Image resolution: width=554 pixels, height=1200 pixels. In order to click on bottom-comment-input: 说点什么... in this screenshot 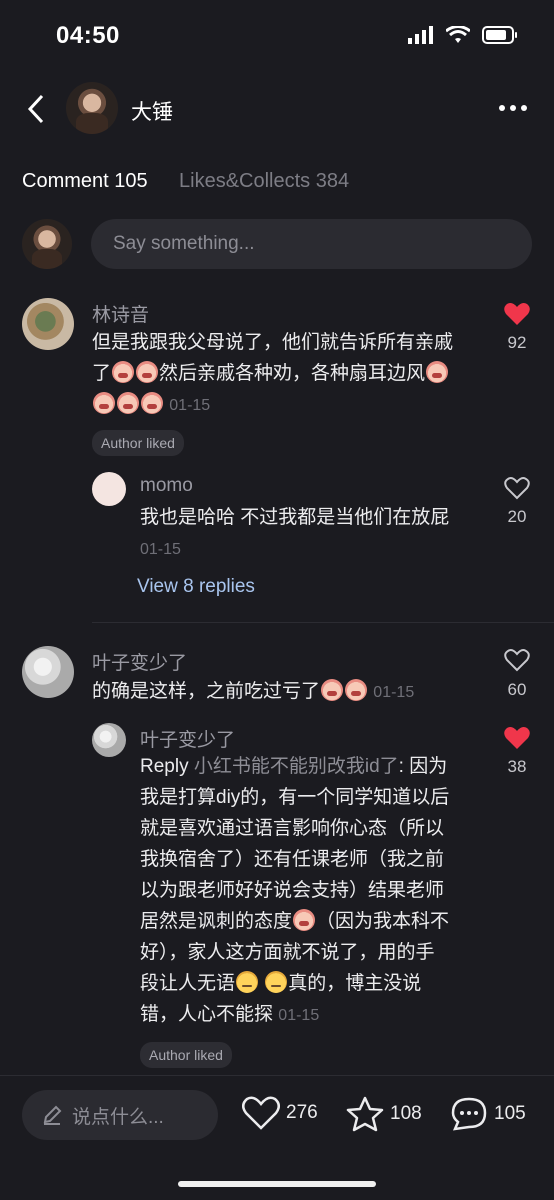, I will do `click(120, 1115)`.